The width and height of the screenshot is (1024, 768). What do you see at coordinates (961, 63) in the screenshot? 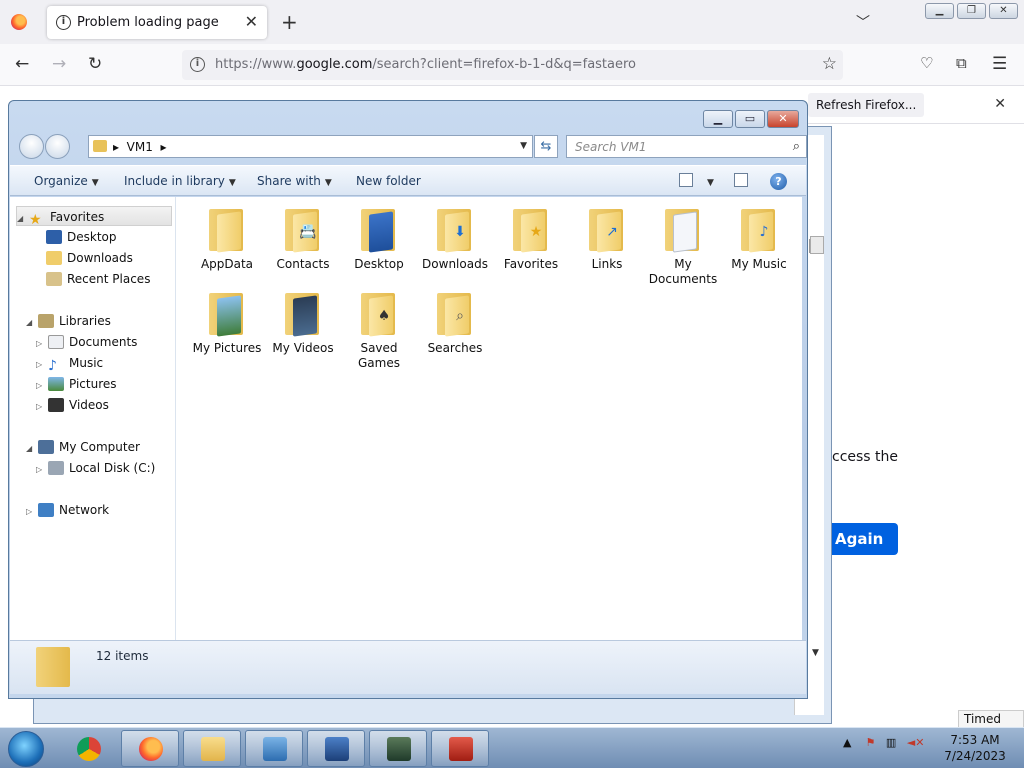
I see `extensions-icon: ⧉` at bounding box center [961, 63].